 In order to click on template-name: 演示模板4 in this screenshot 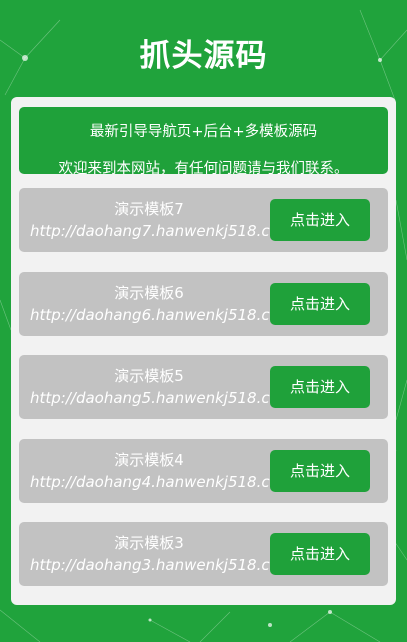, I will do `click(149, 460)`.